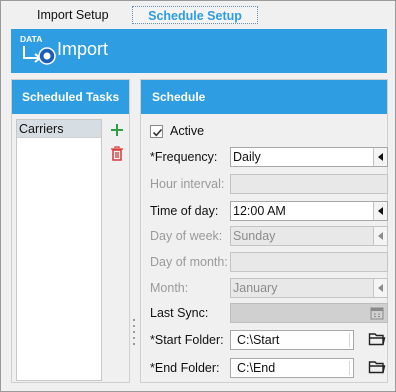 This screenshot has height=392, width=396. What do you see at coordinates (186, 236) in the screenshot?
I see `day-of-week-label: Day of week:` at bounding box center [186, 236].